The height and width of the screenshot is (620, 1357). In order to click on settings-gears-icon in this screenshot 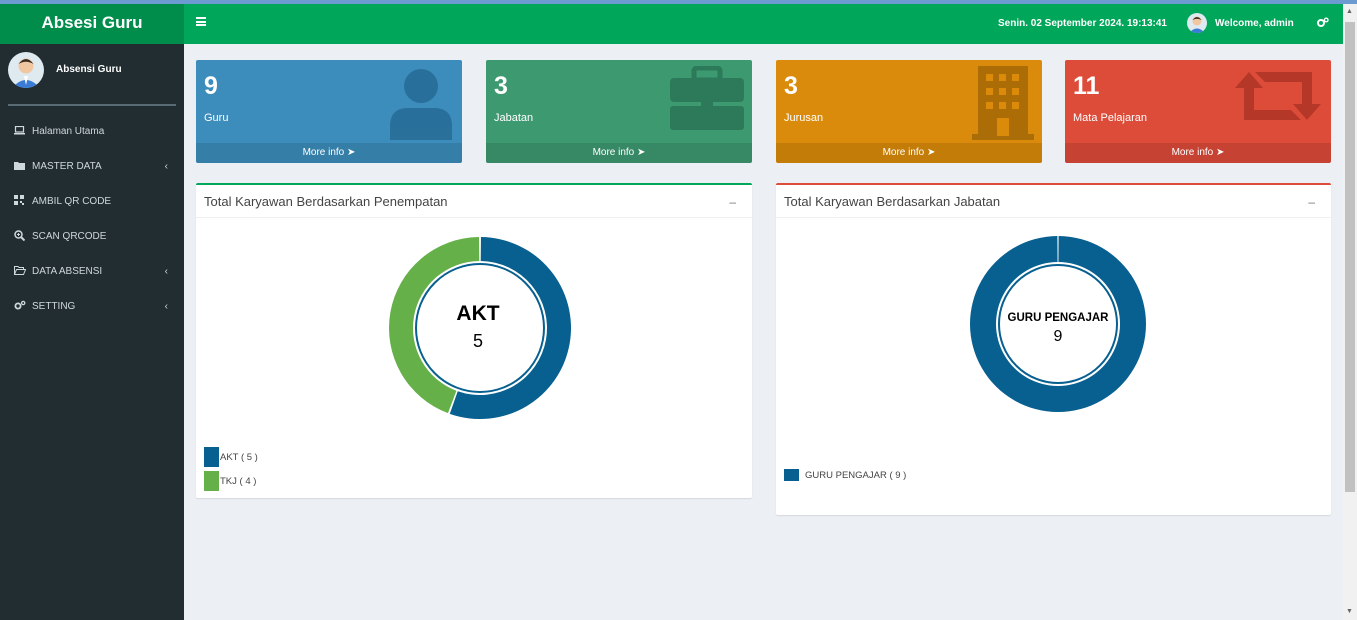, I will do `click(1323, 24)`.